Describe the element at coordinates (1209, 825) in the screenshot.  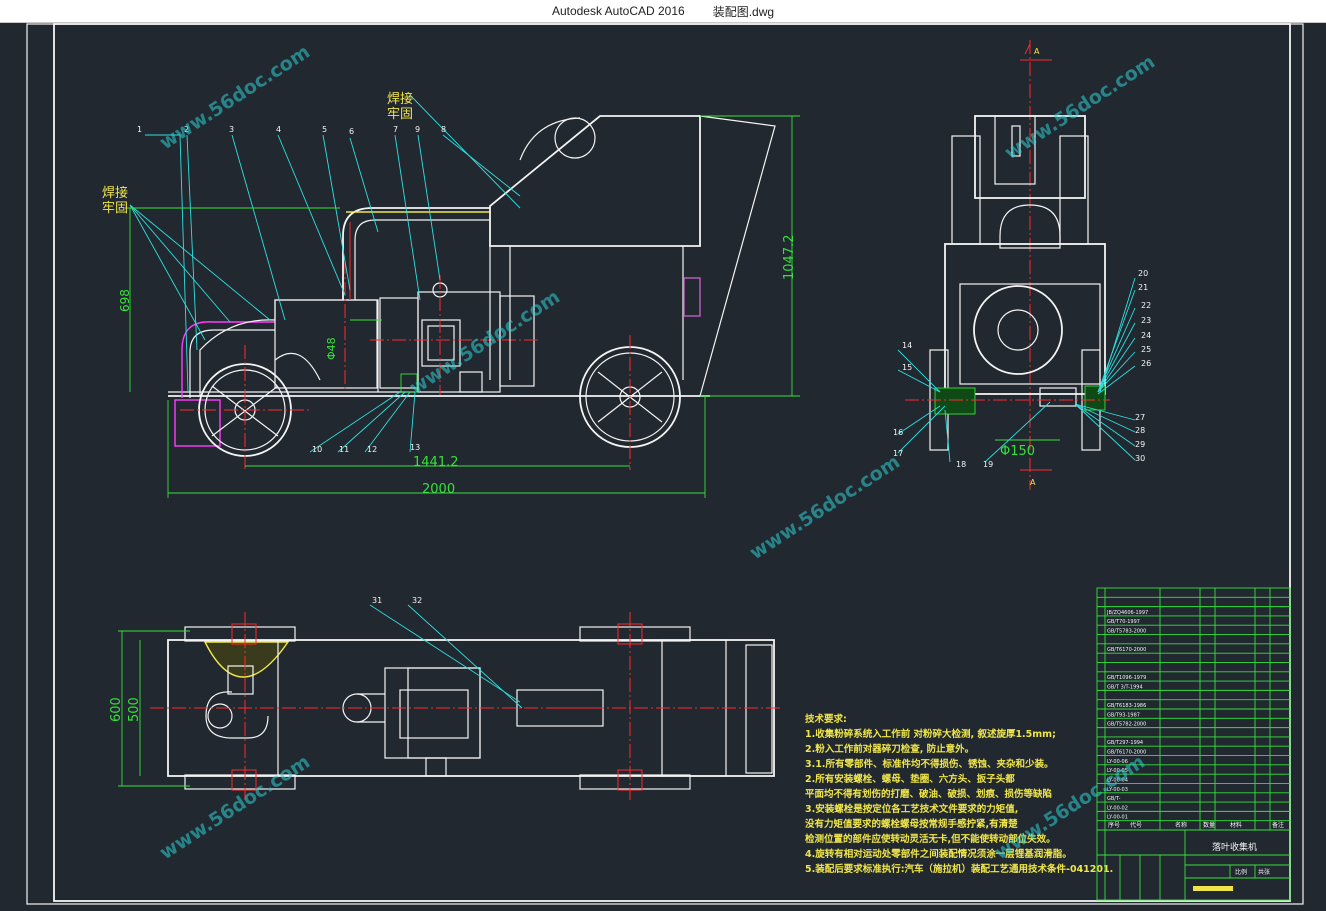
I see `svg-text: 数量` at that location.